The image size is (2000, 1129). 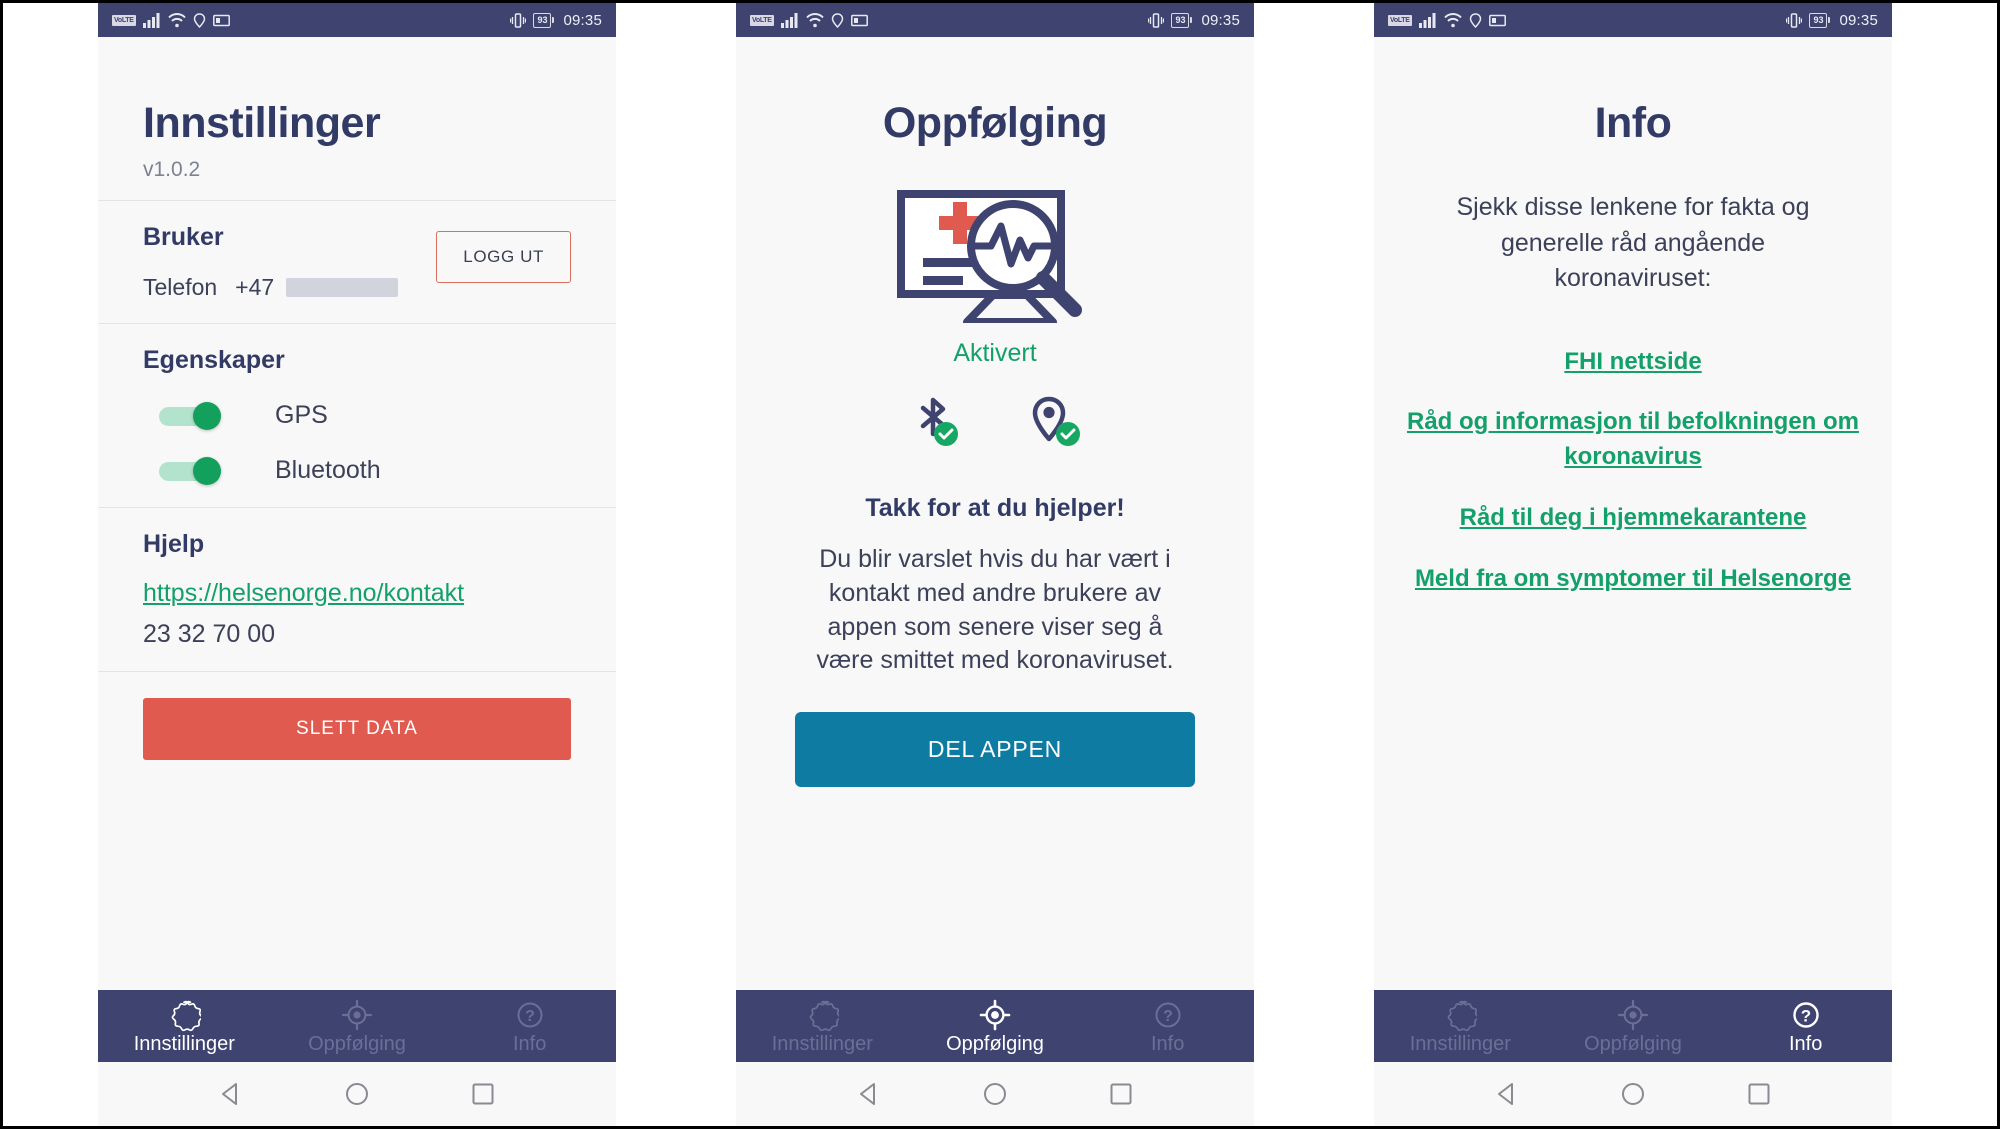 I want to click on app-version: v1.0.2, so click(x=172, y=169).